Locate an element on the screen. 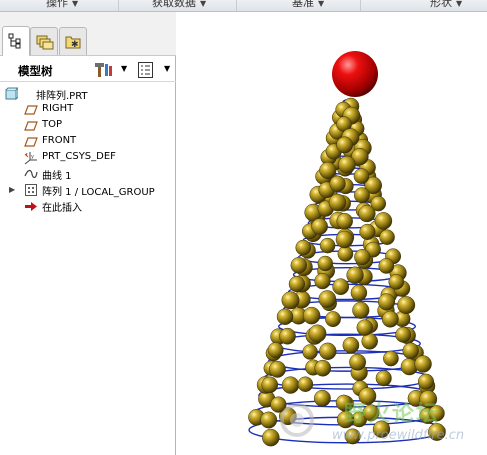 The height and width of the screenshot is (455, 487). tab-model-tree is located at coordinates (16, 41).